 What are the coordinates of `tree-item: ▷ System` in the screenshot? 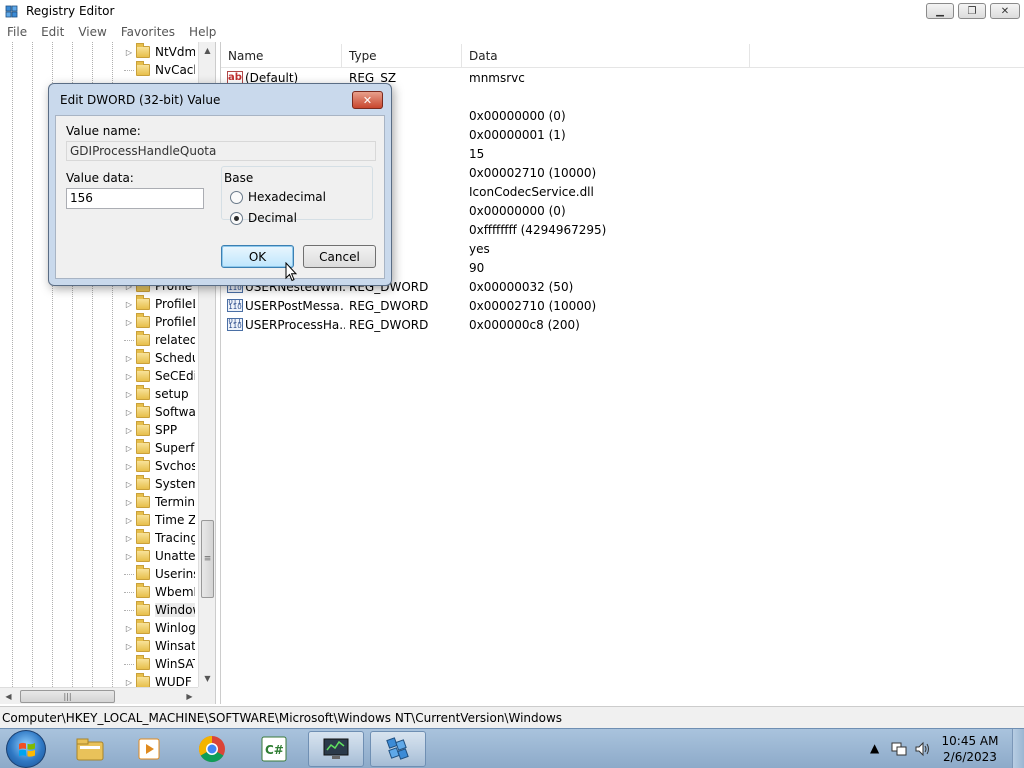 It's located at (159, 484).